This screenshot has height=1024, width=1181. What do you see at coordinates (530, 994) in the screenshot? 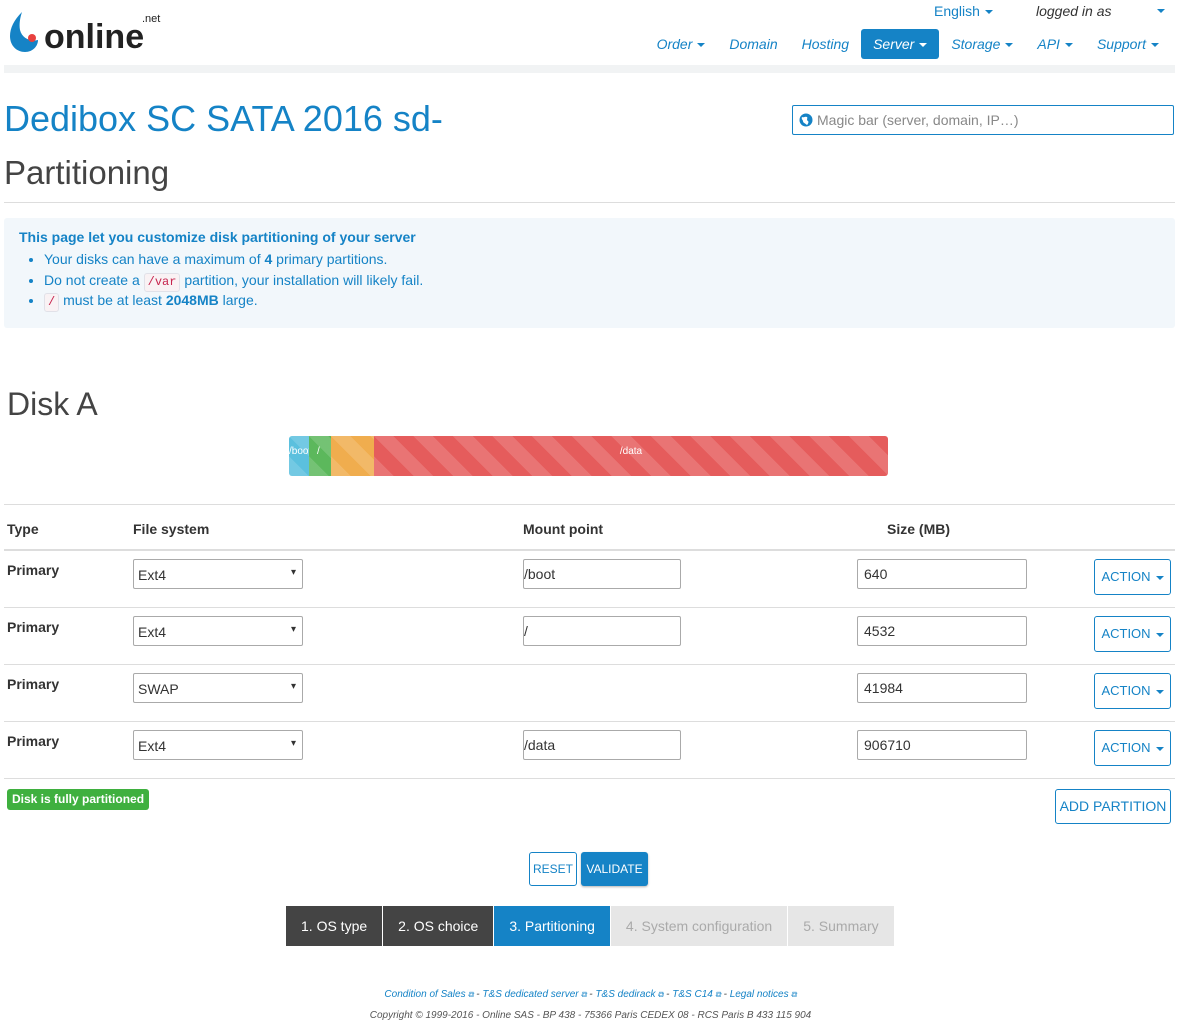
I see `footer-link-label: T&S dedicated server` at bounding box center [530, 994].